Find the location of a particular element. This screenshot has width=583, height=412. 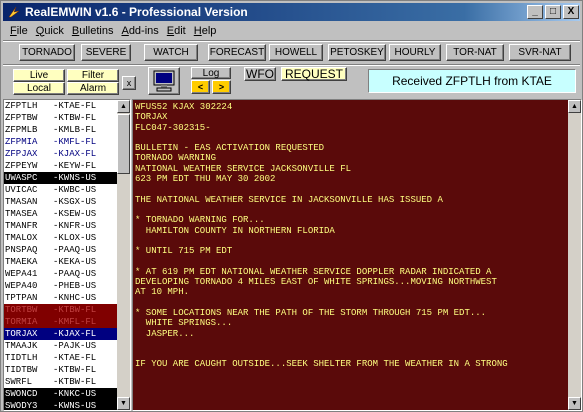

list-item: ZFPJAX -KJAX-FL is located at coordinates (67, 154).